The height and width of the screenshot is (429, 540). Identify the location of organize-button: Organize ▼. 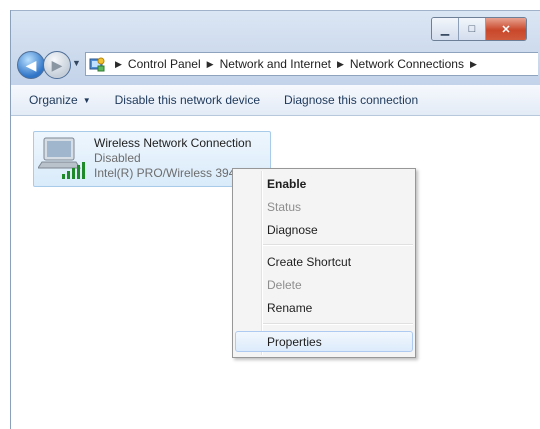
(57, 100).